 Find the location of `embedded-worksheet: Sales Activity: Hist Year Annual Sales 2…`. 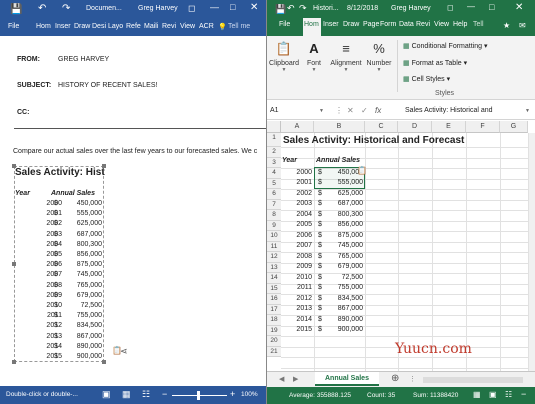

embedded-worksheet: Sales Activity: Hist Year Annual Sales 2… is located at coordinates (59, 264).